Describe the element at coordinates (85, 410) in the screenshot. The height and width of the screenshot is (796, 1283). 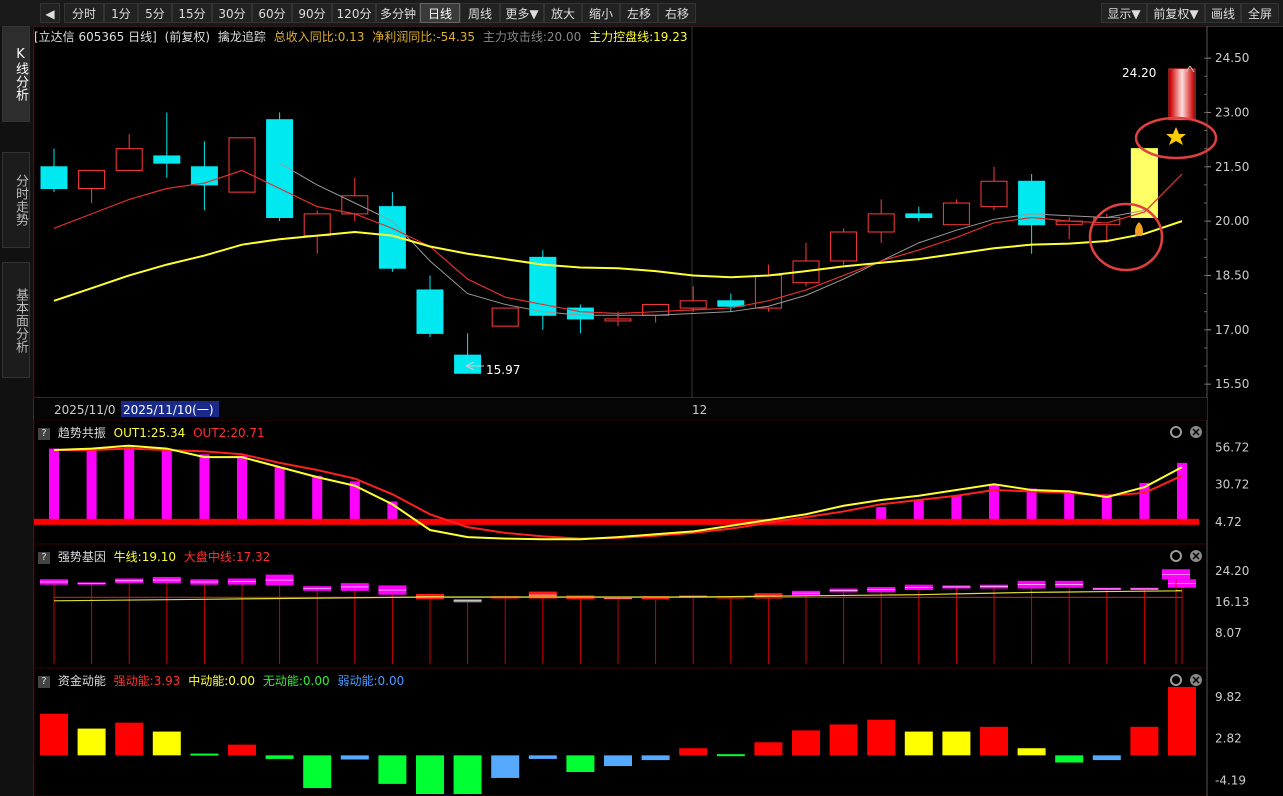
I see `date-label-1: 2025/11/0` at that location.